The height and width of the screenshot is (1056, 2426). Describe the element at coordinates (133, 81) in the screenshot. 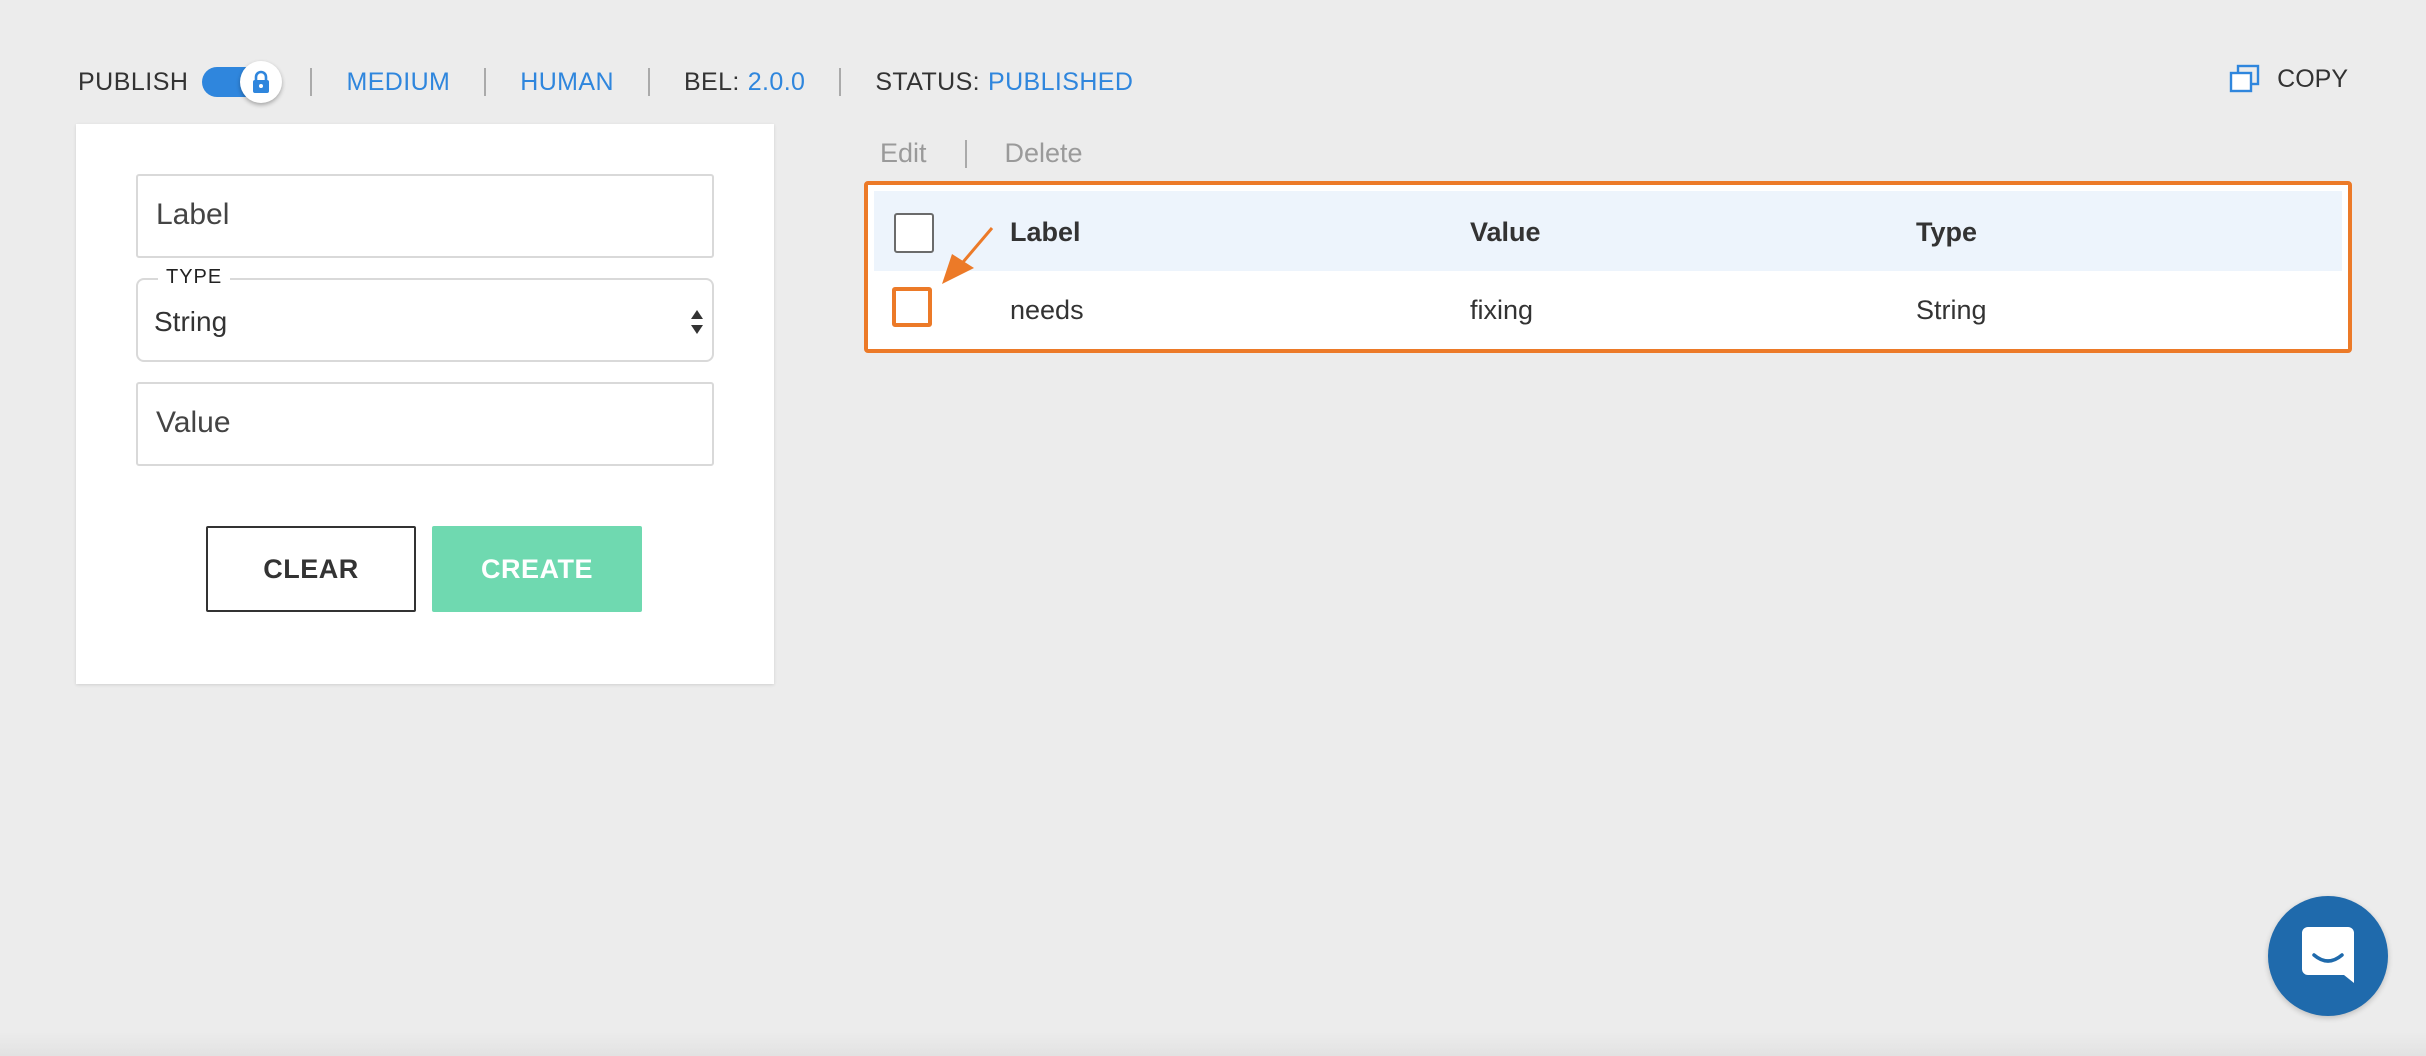

I see `publish-label: PUBLISH` at that location.